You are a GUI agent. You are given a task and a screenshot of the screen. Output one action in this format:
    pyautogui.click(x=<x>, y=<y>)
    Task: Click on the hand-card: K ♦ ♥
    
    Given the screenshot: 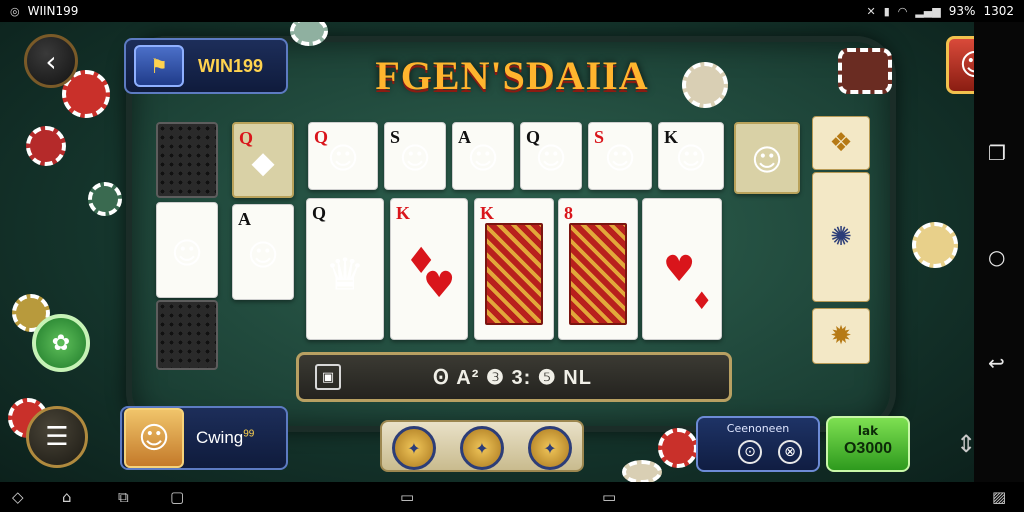 What is the action you would take?
    pyautogui.click(x=429, y=269)
    